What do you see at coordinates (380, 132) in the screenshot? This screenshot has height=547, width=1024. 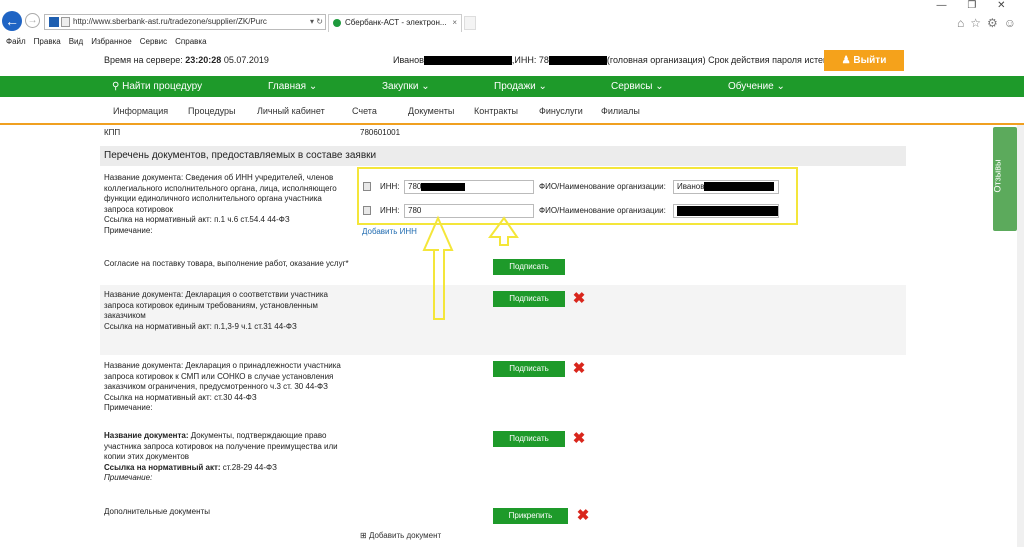 I see `kpp-value: 780601001` at bounding box center [380, 132].